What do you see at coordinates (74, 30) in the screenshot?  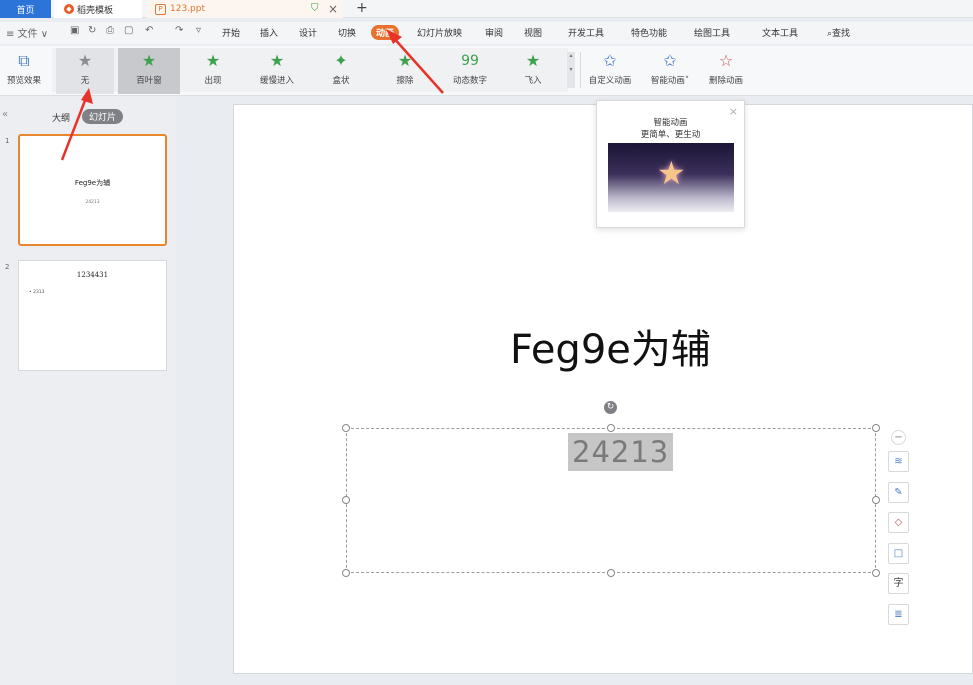 I see `save-icon: ▣` at bounding box center [74, 30].